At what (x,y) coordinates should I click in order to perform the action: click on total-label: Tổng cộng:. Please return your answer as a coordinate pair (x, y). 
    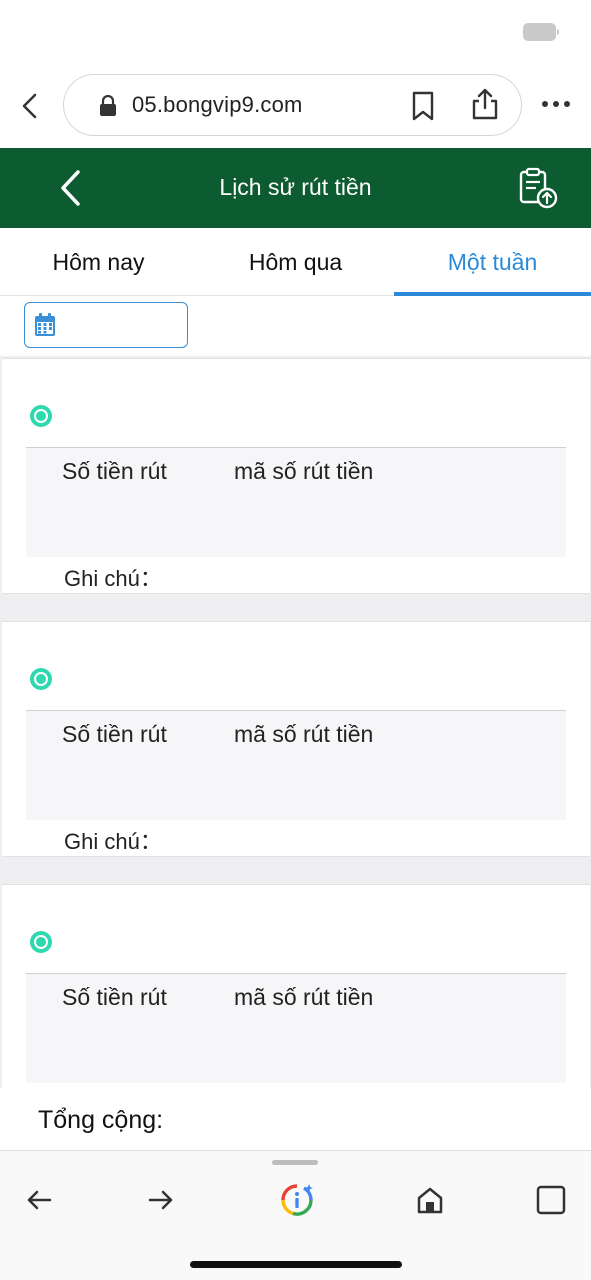
    Looking at the image, I should click on (101, 1120).